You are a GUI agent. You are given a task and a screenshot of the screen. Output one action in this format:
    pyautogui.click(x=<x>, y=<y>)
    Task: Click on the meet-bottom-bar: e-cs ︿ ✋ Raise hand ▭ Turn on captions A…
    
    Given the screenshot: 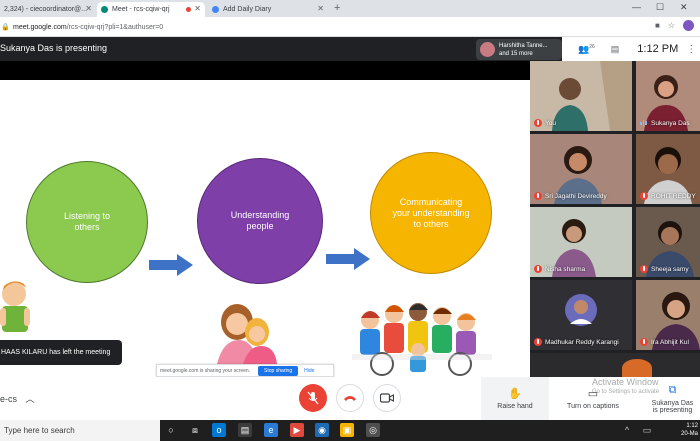 What is the action you would take?
    pyautogui.click(x=350, y=398)
    